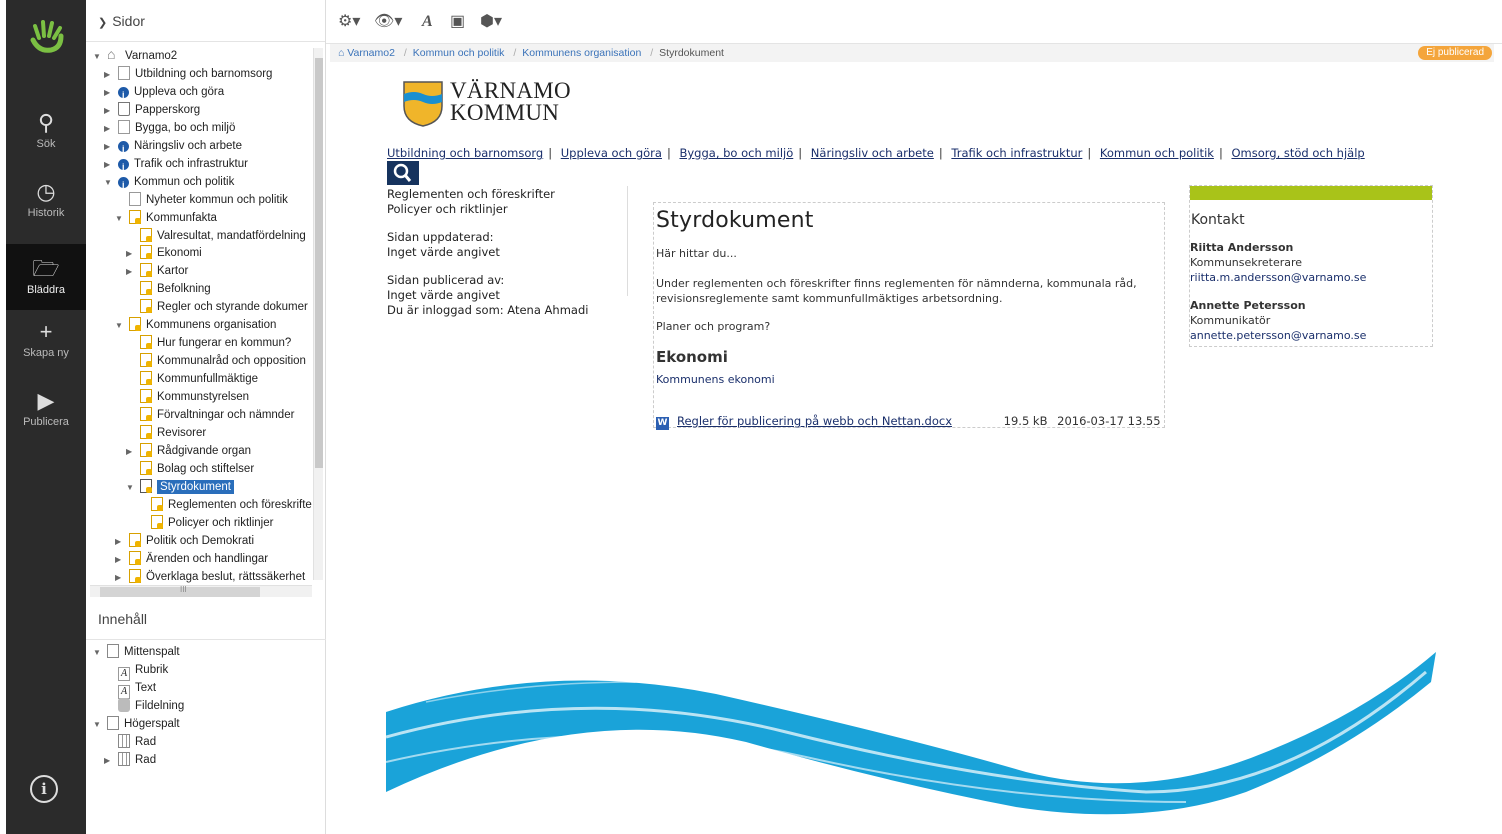  Describe the element at coordinates (160, 128) in the screenshot. I see `tree-node: ▶ Bygga, bo och miljö` at that location.